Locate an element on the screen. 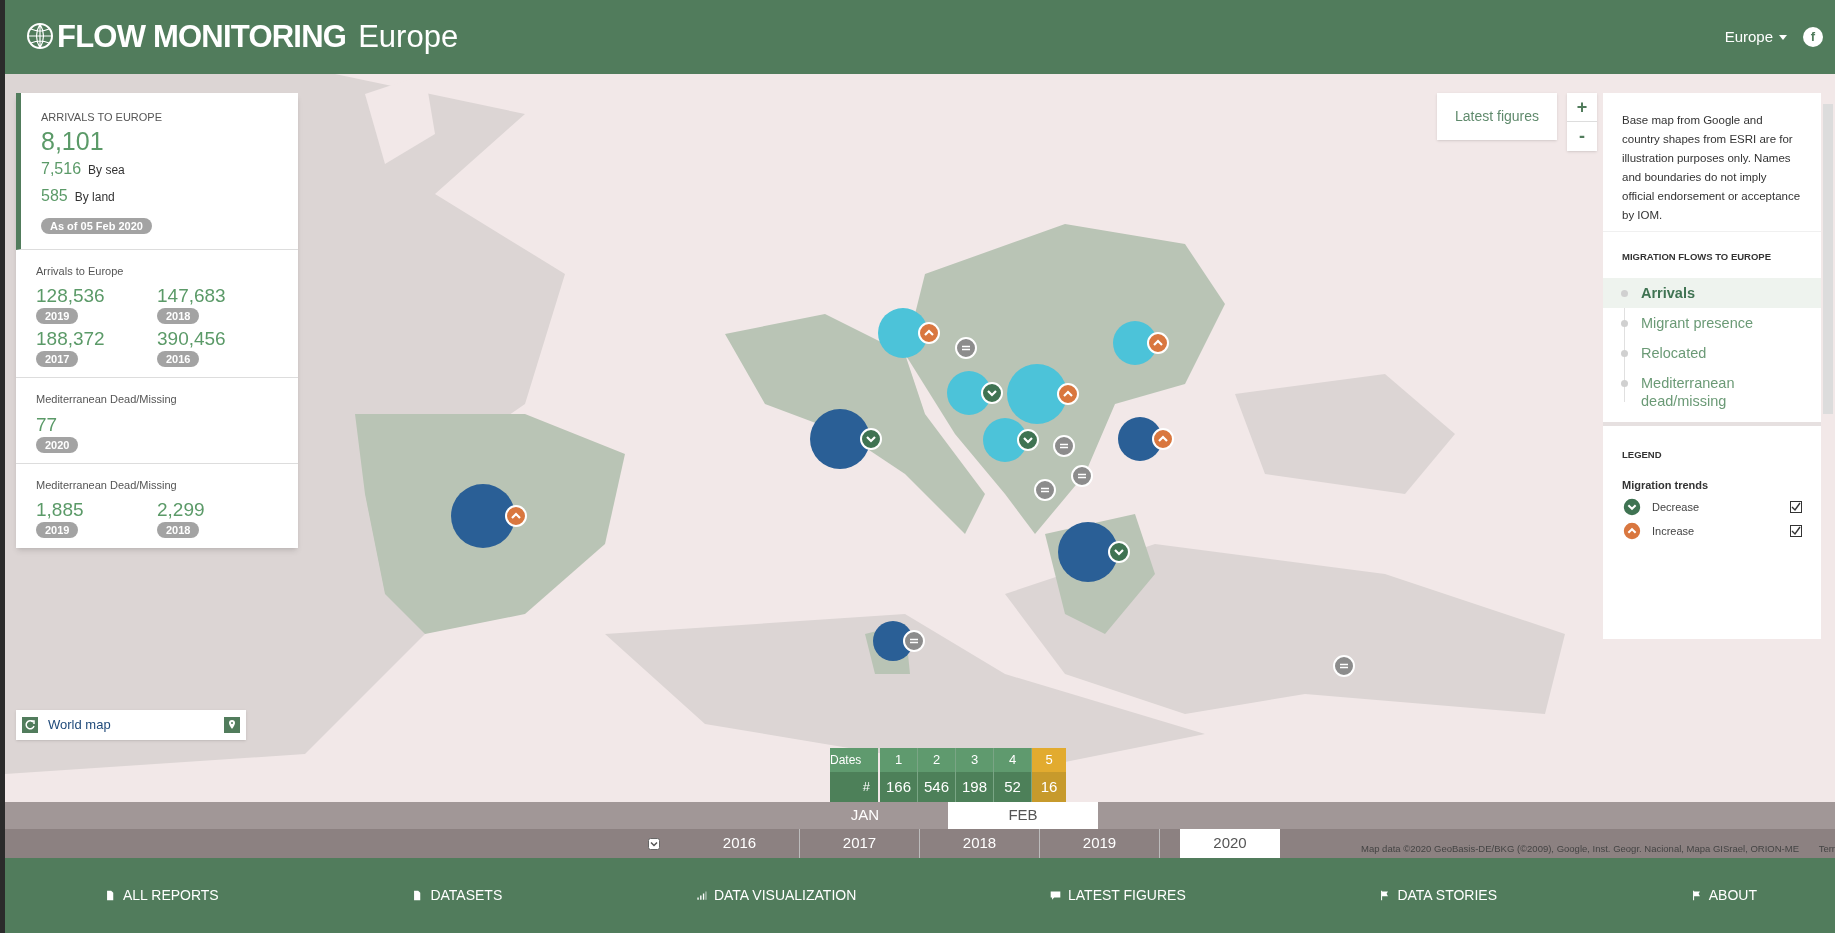  figure-value: 2,299 is located at coordinates (181, 510).